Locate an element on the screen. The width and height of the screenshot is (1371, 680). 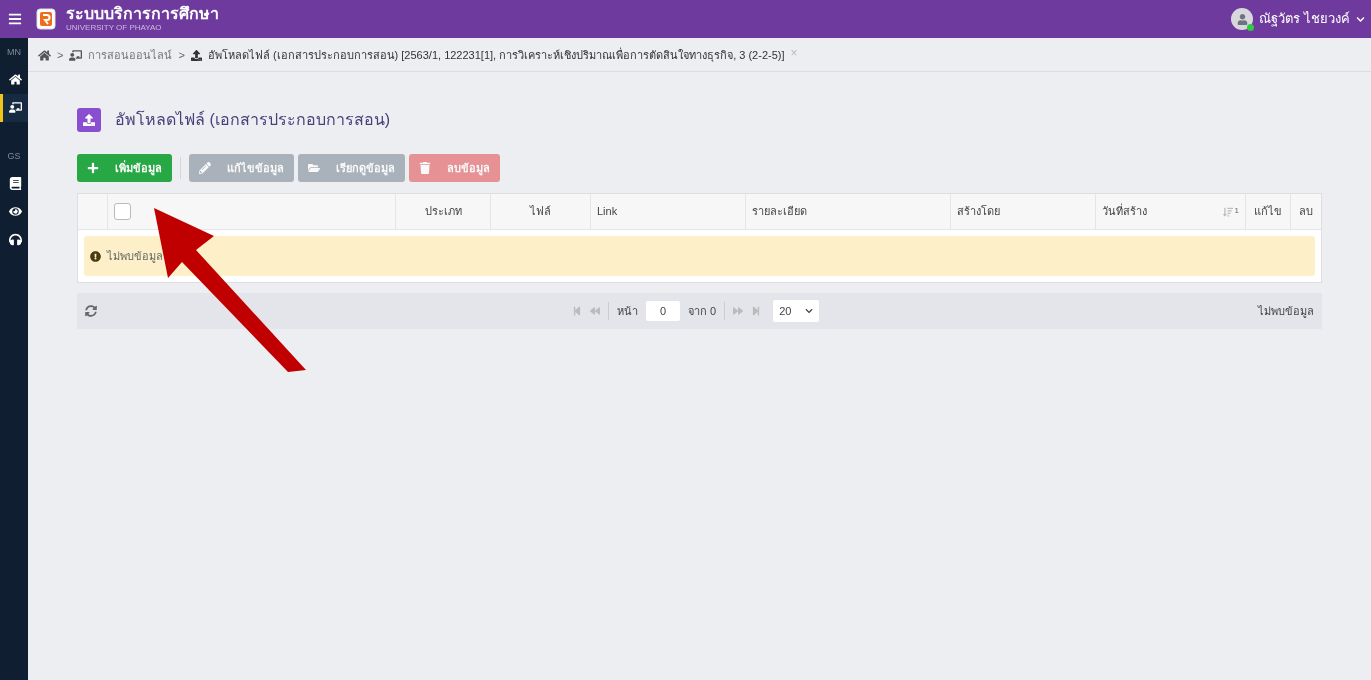
column-header: Link is located at coordinates (607, 211).